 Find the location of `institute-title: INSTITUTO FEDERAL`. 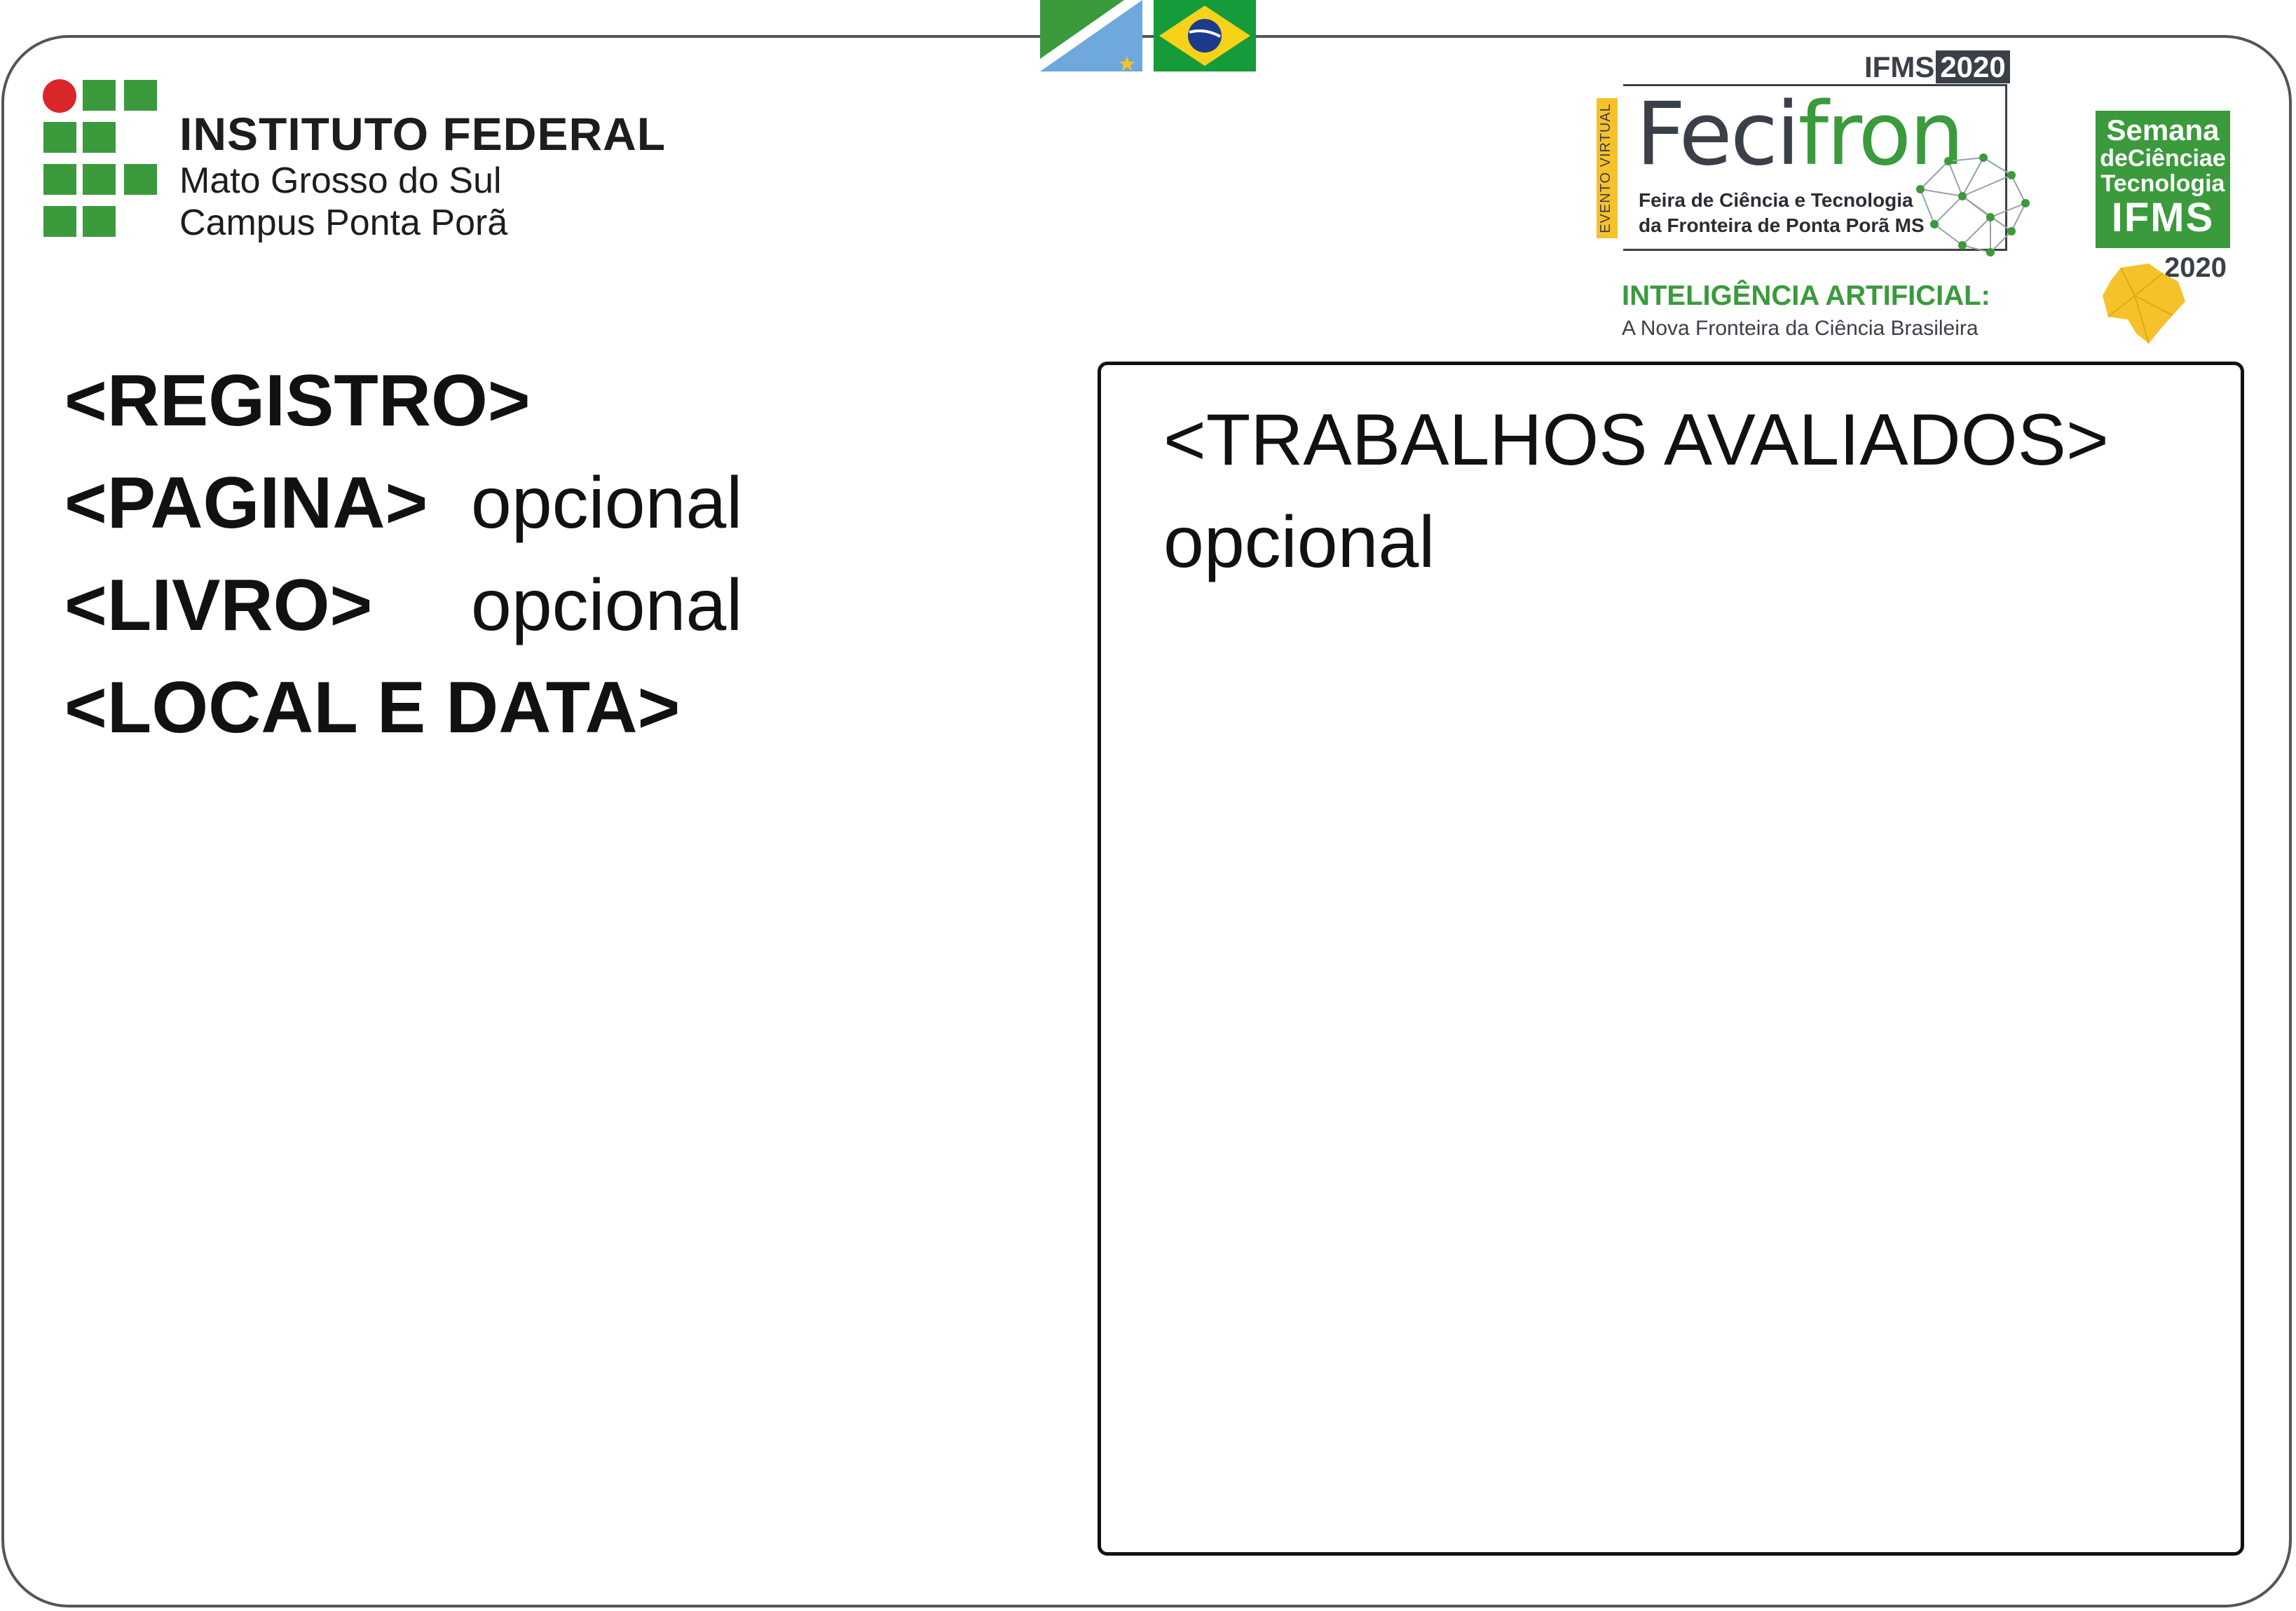

institute-title: INSTITUTO FEDERAL is located at coordinates (423, 134).